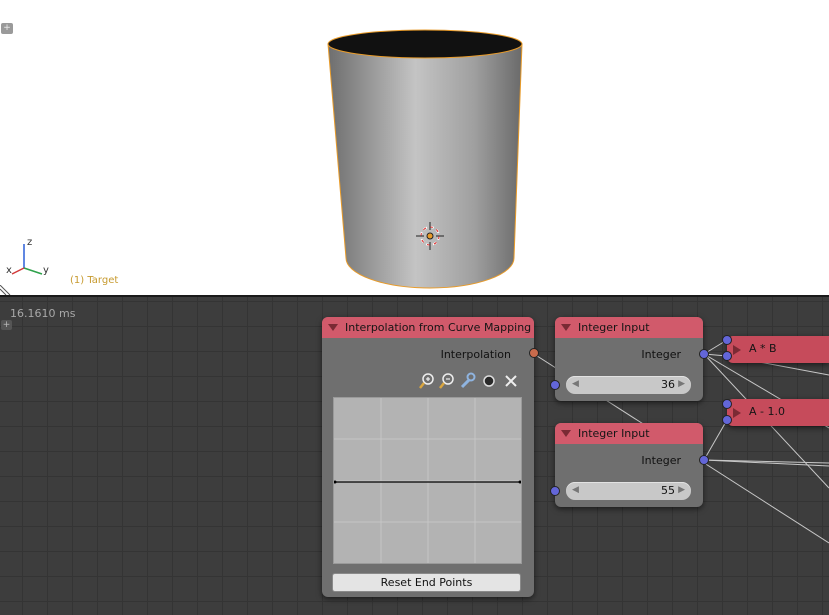 This screenshot has height=615, width=829. What do you see at coordinates (511, 382) in the screenshot?
I see `close-icon` at bounding box center [511, 382].